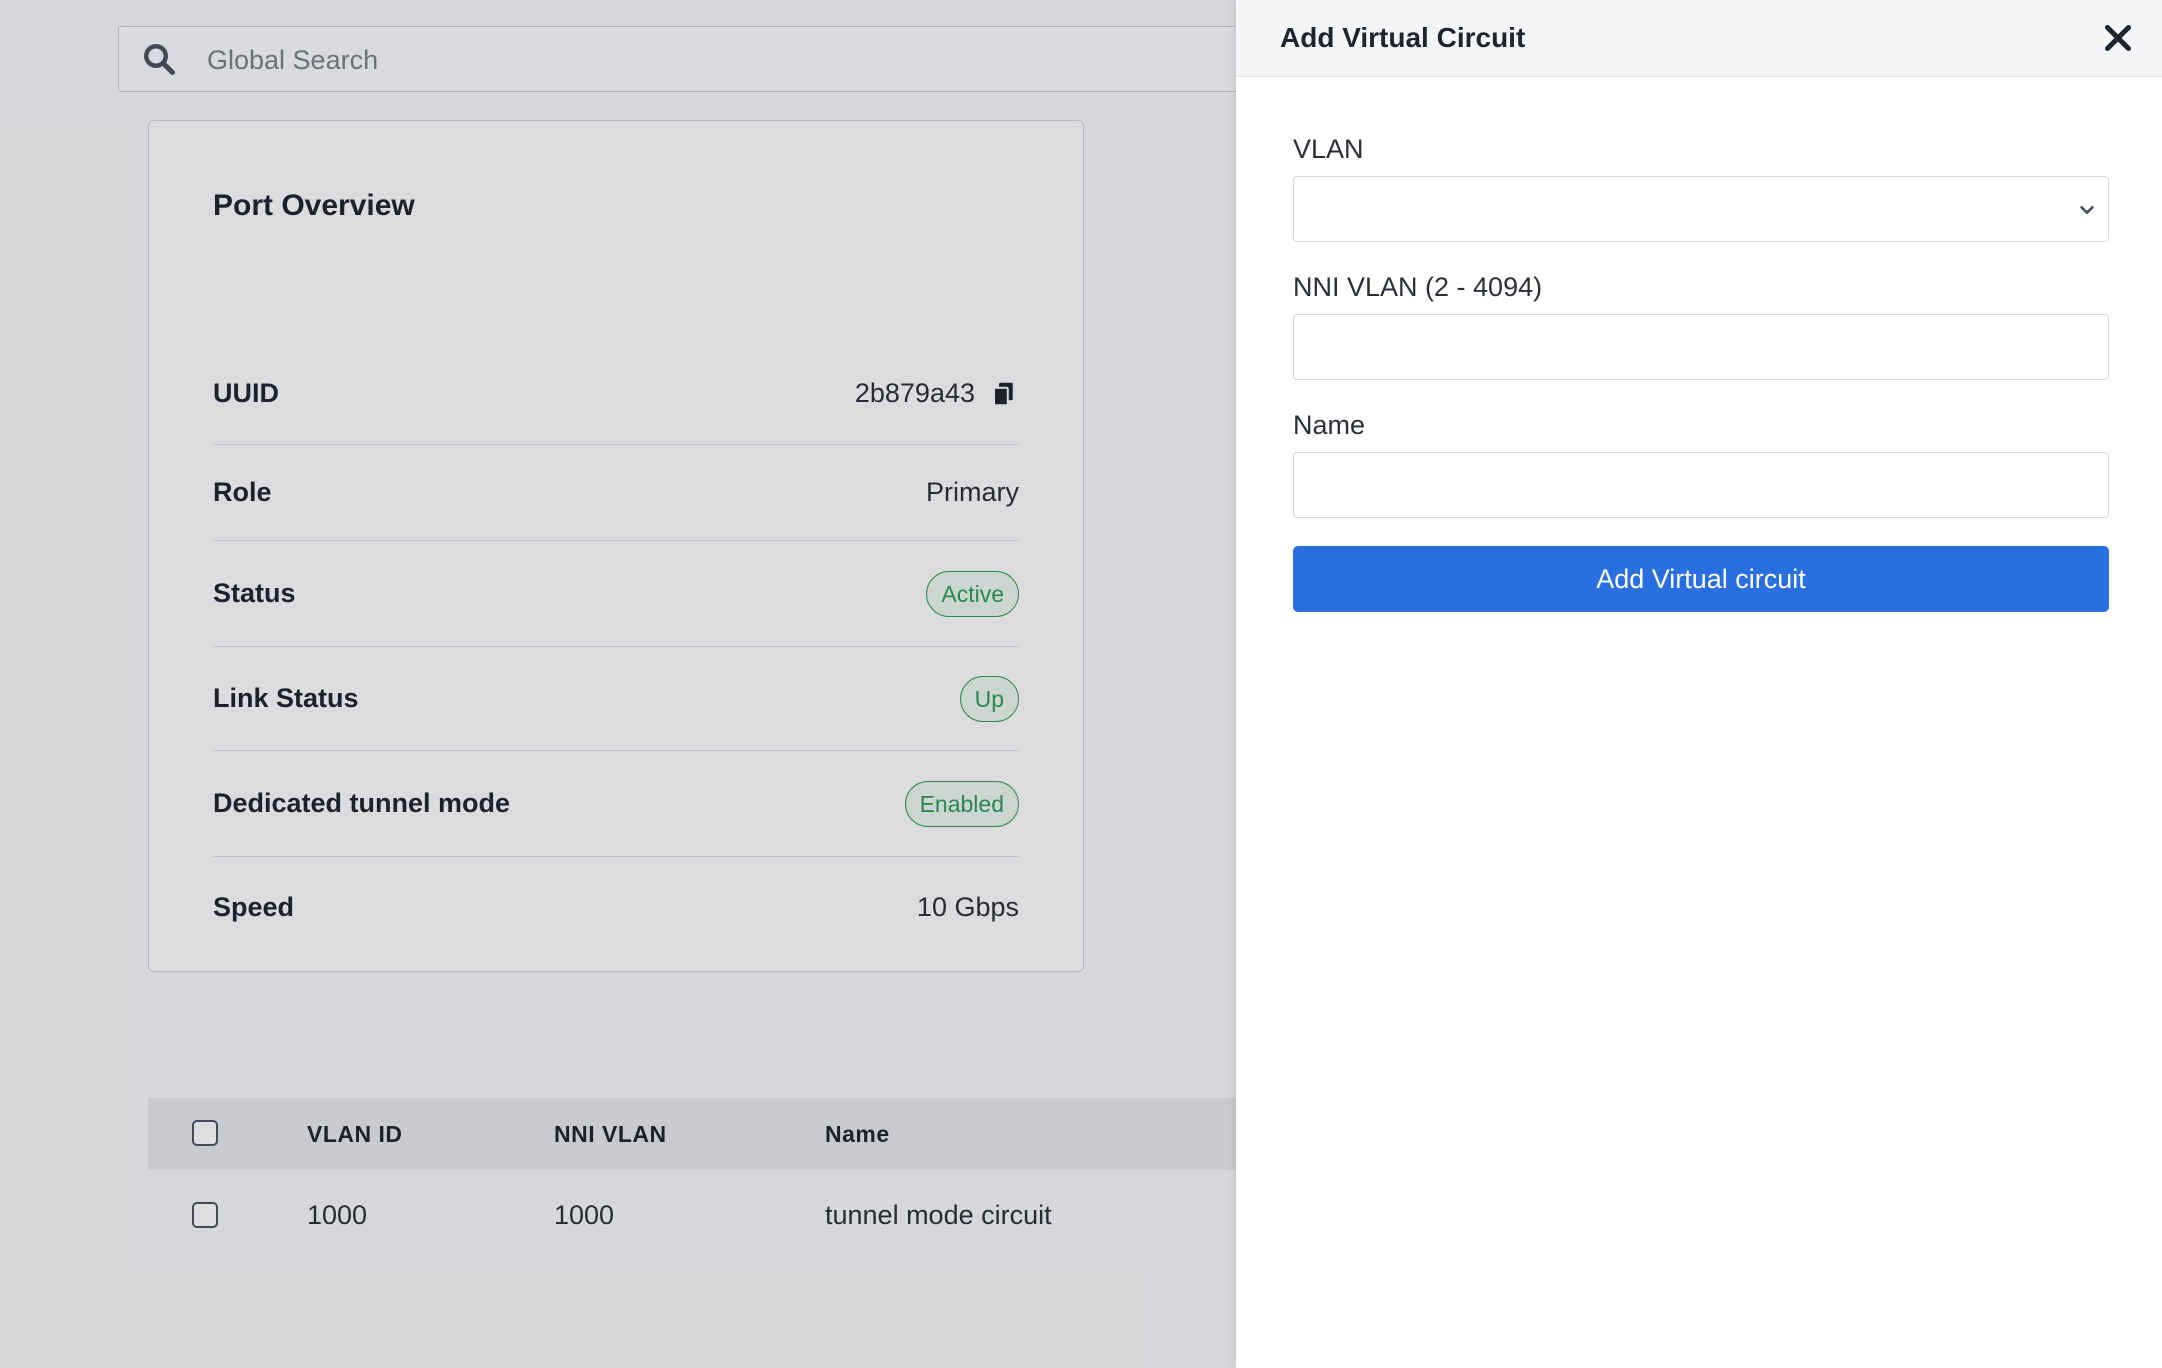 The height and width of the screenshot is (1368, 2162). Describe the element at coordinates (1329, 425) in the screenshot. I see `name-label: Name` at that location.